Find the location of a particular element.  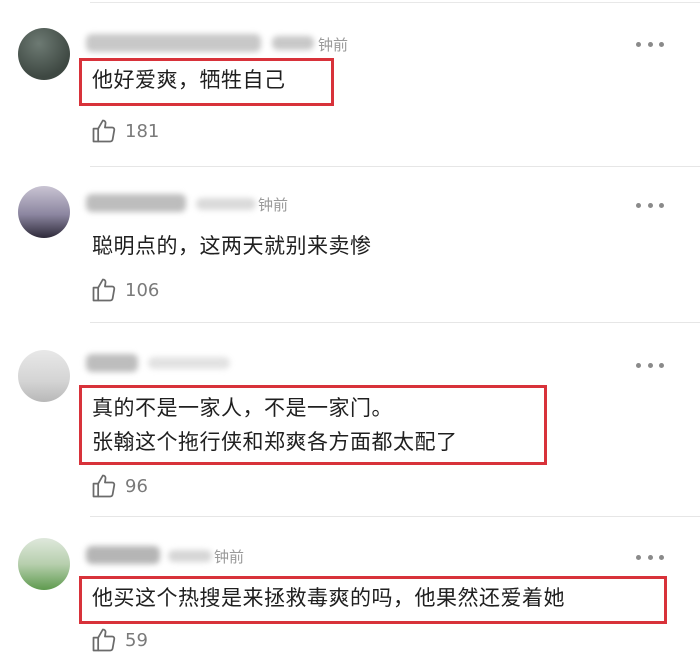

like-button: 106 is located at coordinates (124, 290).